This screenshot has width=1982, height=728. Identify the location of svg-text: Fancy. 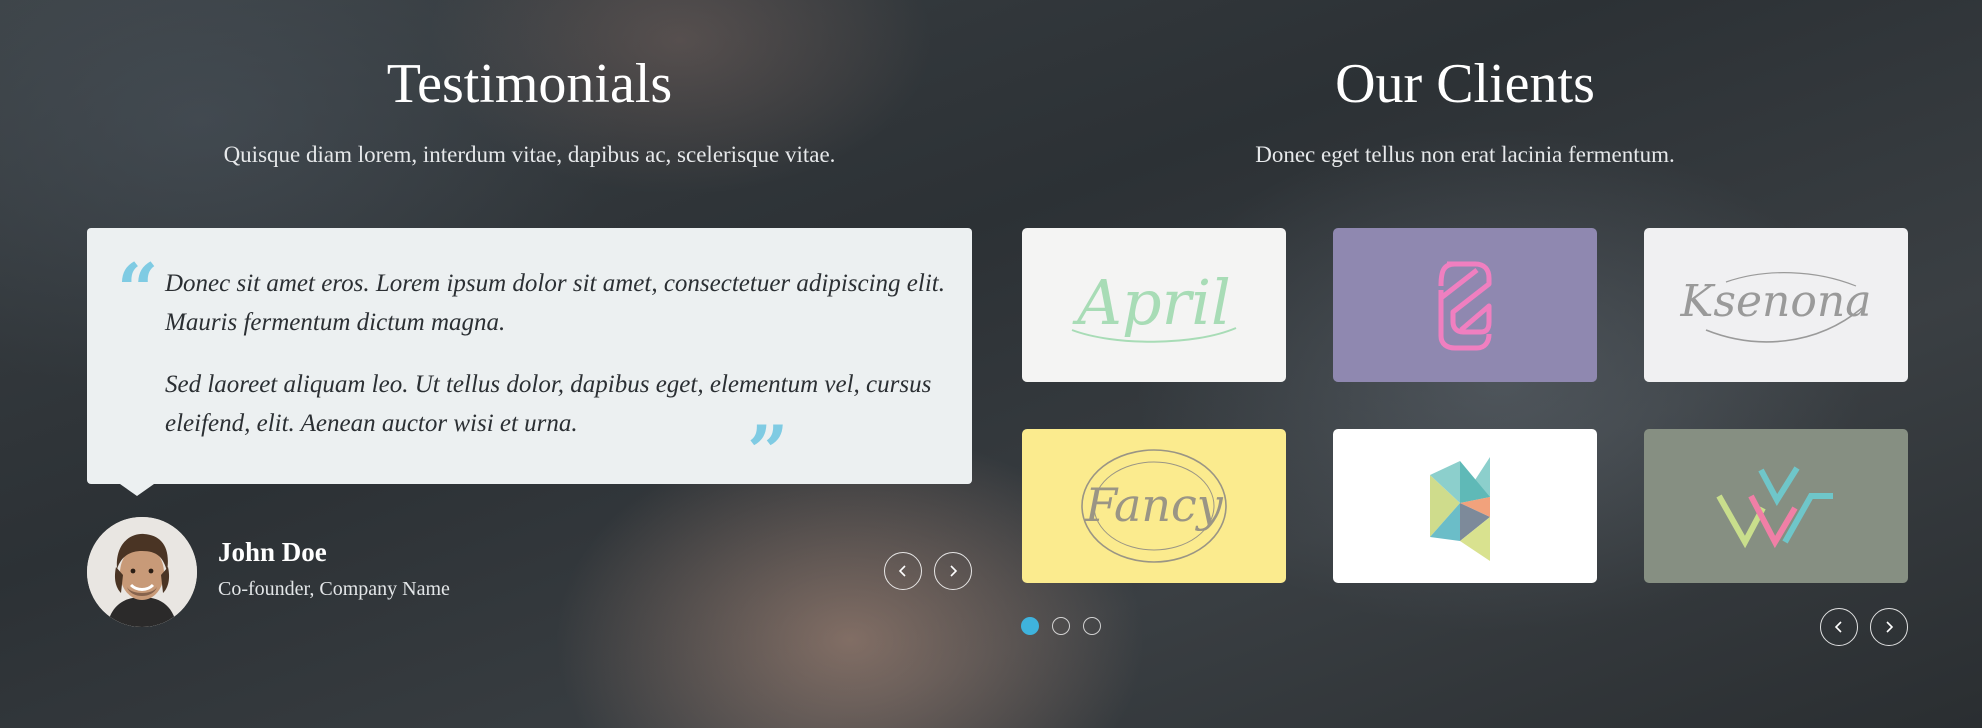
(1154, 505).